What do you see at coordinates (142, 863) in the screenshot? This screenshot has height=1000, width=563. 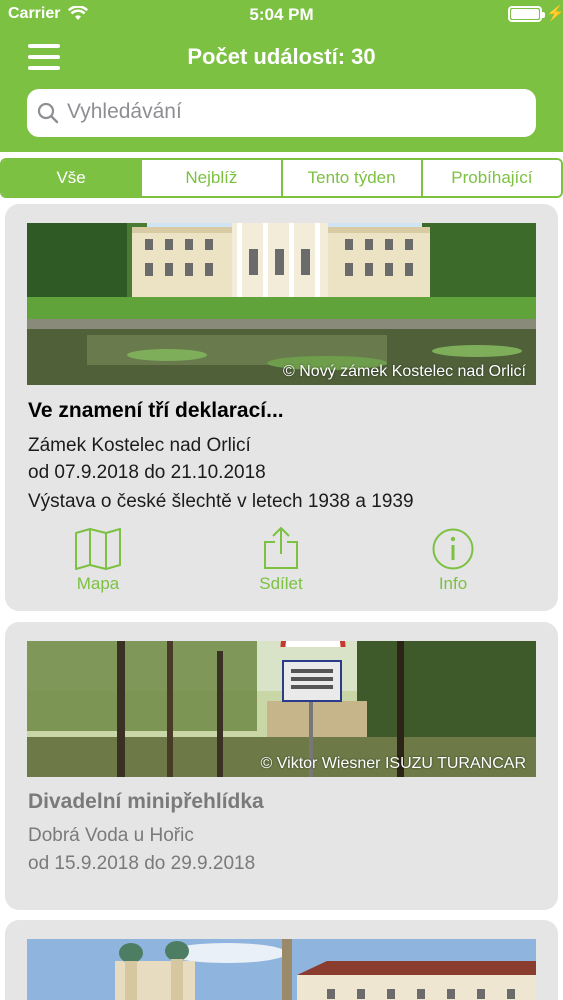 I see `event-dates: od 15.9.2018 do 29.9.2018` at bounding box center [142, 863].